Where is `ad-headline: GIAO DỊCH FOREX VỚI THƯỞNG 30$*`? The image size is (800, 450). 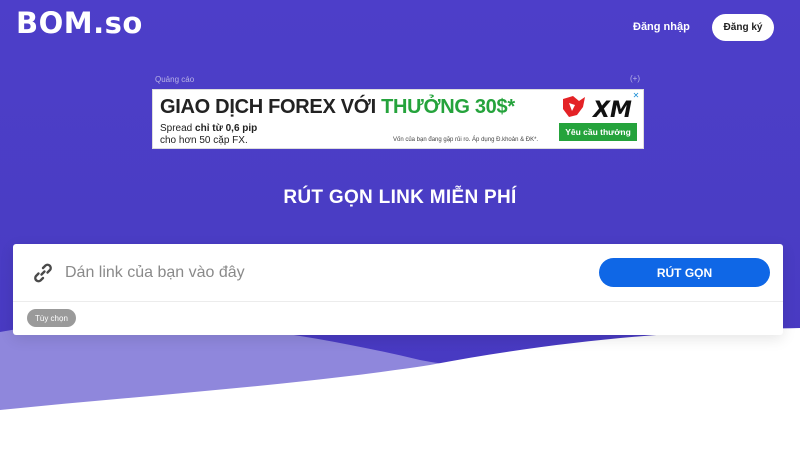 ad-headline: GIAO DỊCH FOREX VỚI THƯỞNG 30$* is located at coordinates (337, 107).